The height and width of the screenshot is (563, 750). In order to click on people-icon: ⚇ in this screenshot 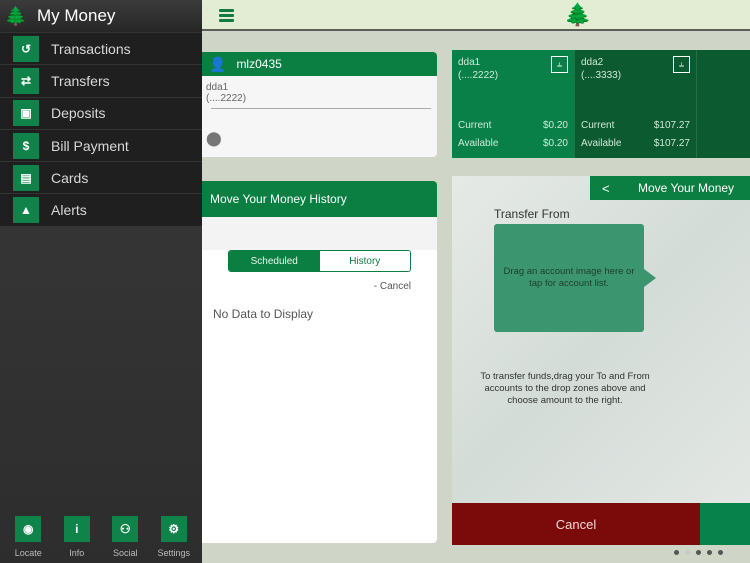, I will do `click(125, 529)`.